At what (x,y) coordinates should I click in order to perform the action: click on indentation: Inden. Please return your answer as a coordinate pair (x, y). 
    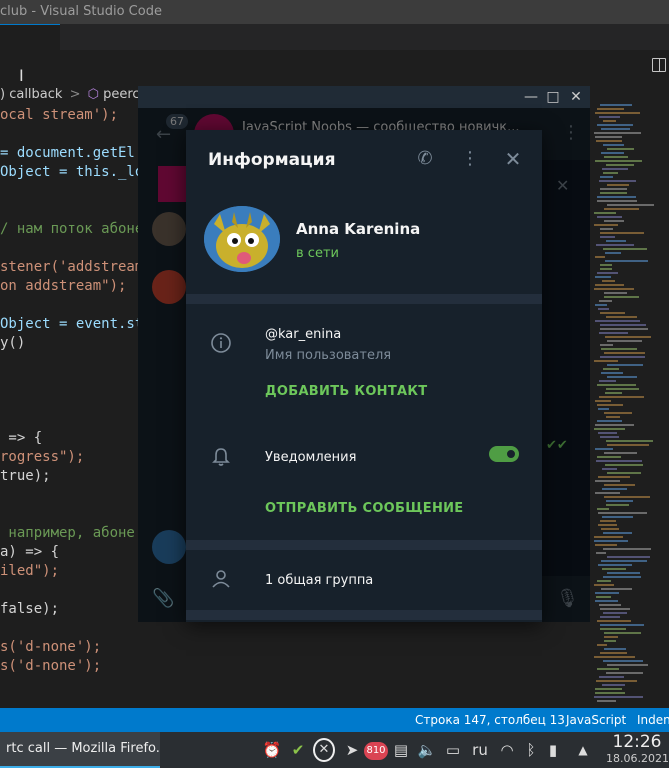
    Looking at the image, I should click on (653, 720).